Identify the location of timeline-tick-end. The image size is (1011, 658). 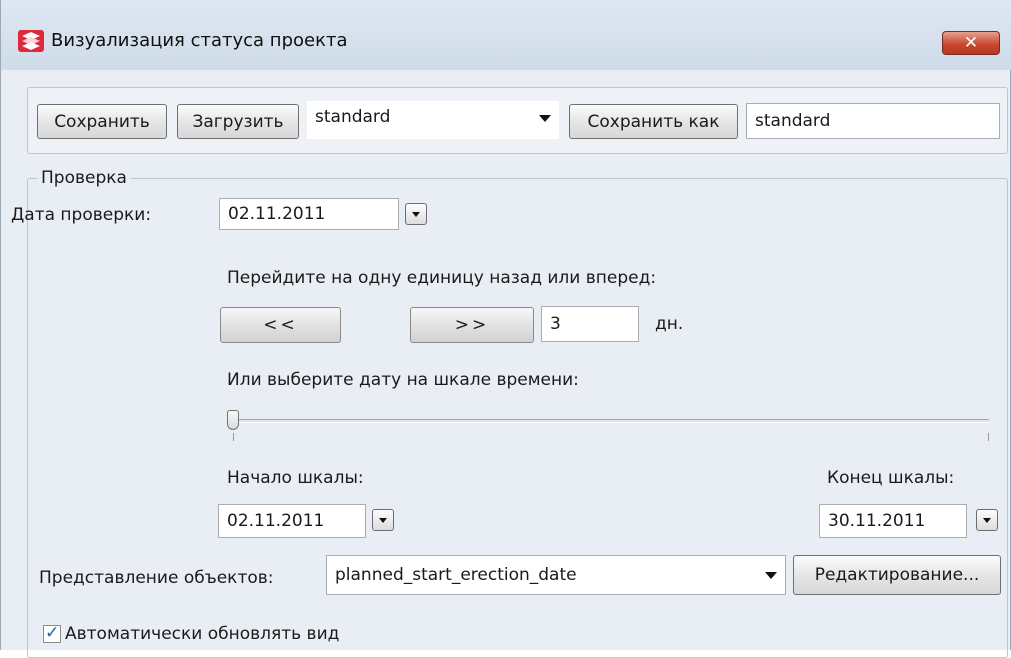
(988, 437).